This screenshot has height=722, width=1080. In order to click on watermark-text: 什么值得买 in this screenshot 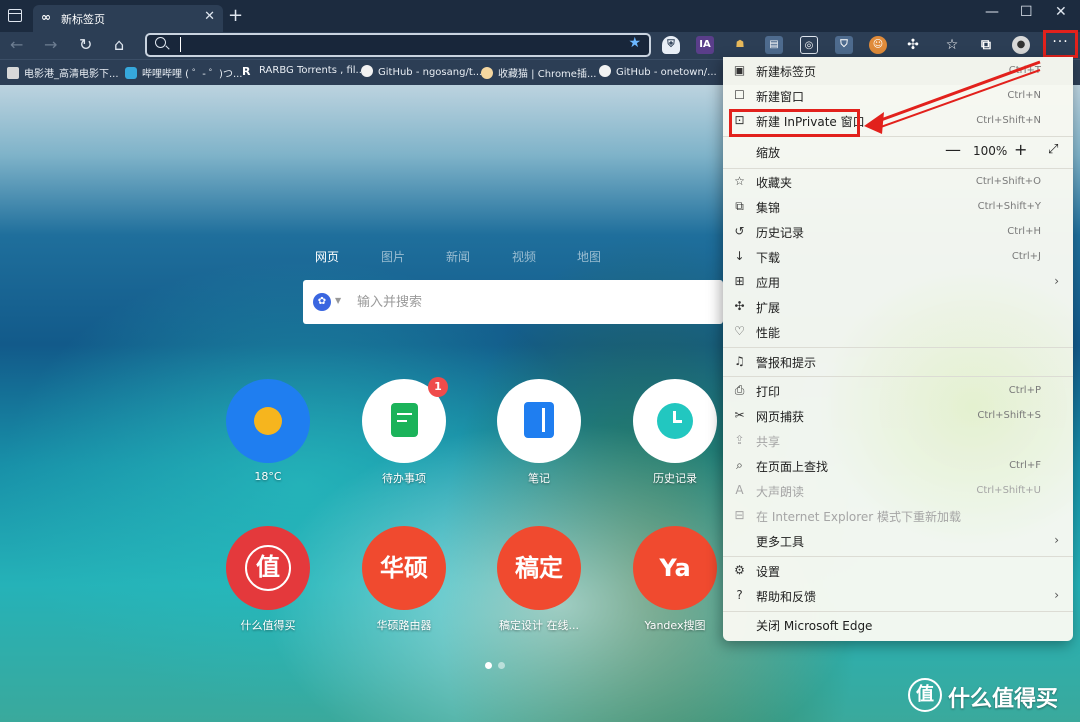, I will do `click(1003, 699)`.